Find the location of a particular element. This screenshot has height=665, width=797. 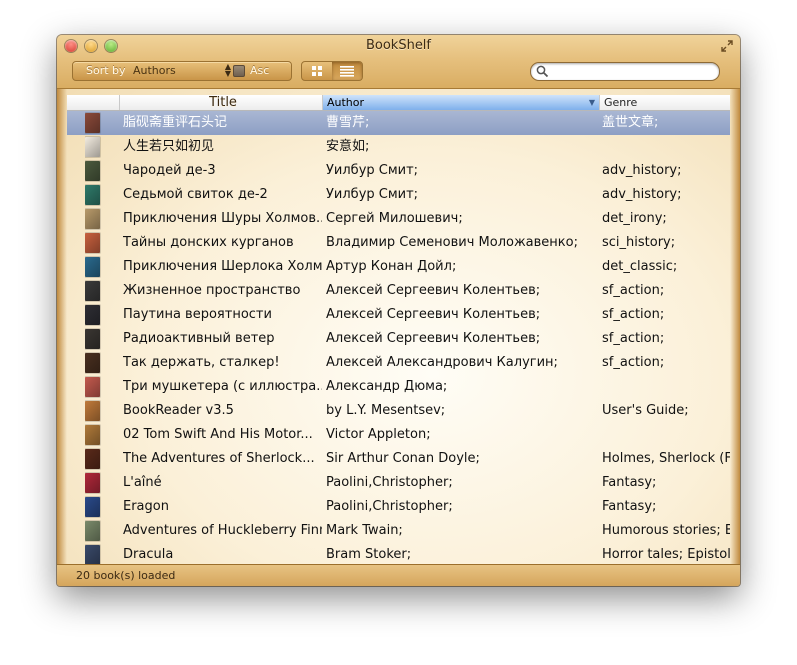

title-cell: 脂砚斋重评石头记 is located at coordinates (175, 122).